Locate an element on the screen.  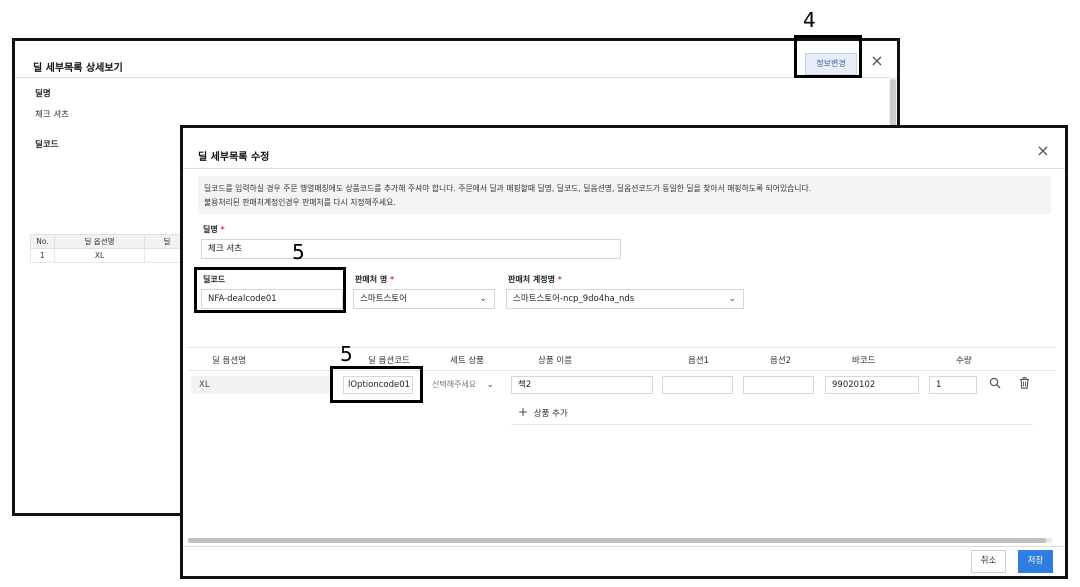
add-product-button: + 상품 추가 is located at coordinates (543, 412).